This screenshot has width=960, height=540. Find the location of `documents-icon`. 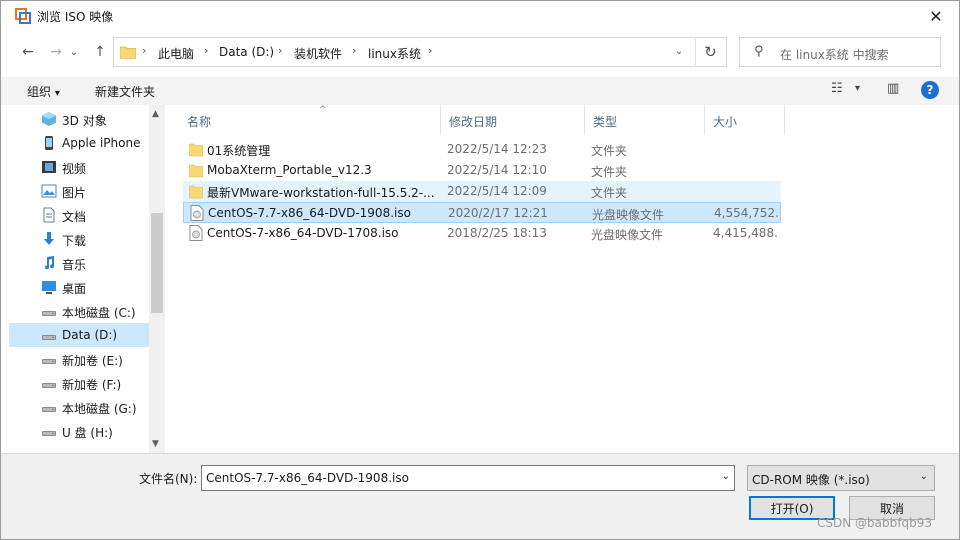

documents-icon is located at coordinates (49, 215).